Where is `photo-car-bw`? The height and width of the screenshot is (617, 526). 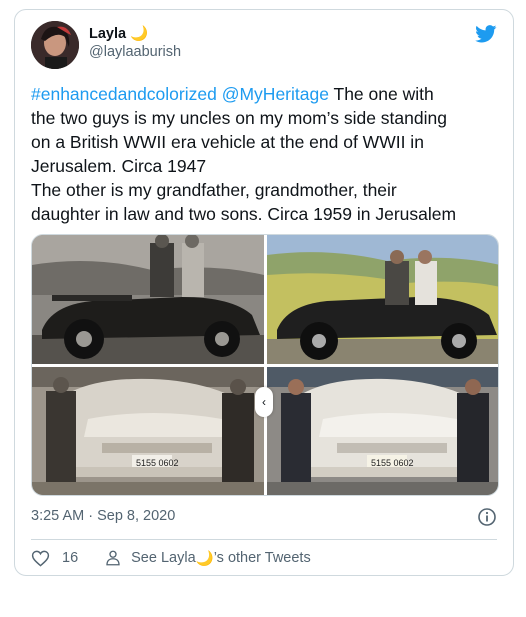
photo-car-bw is located at coordinates (148, 299).